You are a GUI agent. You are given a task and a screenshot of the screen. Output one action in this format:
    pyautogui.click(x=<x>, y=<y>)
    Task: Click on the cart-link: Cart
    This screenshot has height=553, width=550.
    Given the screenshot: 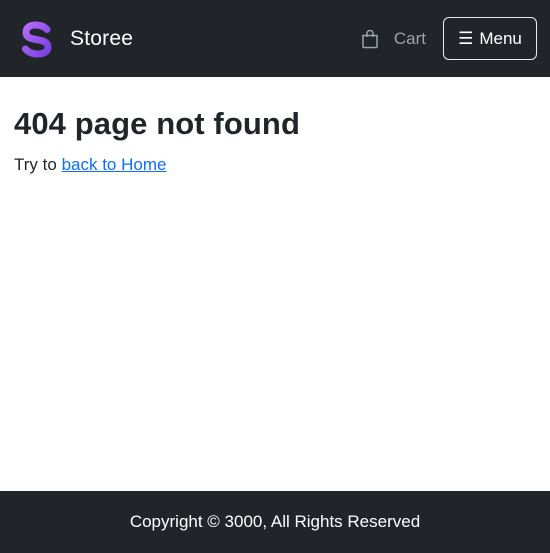 What is the action you would take?
    pyautogui.click(x=393, y=39)
    